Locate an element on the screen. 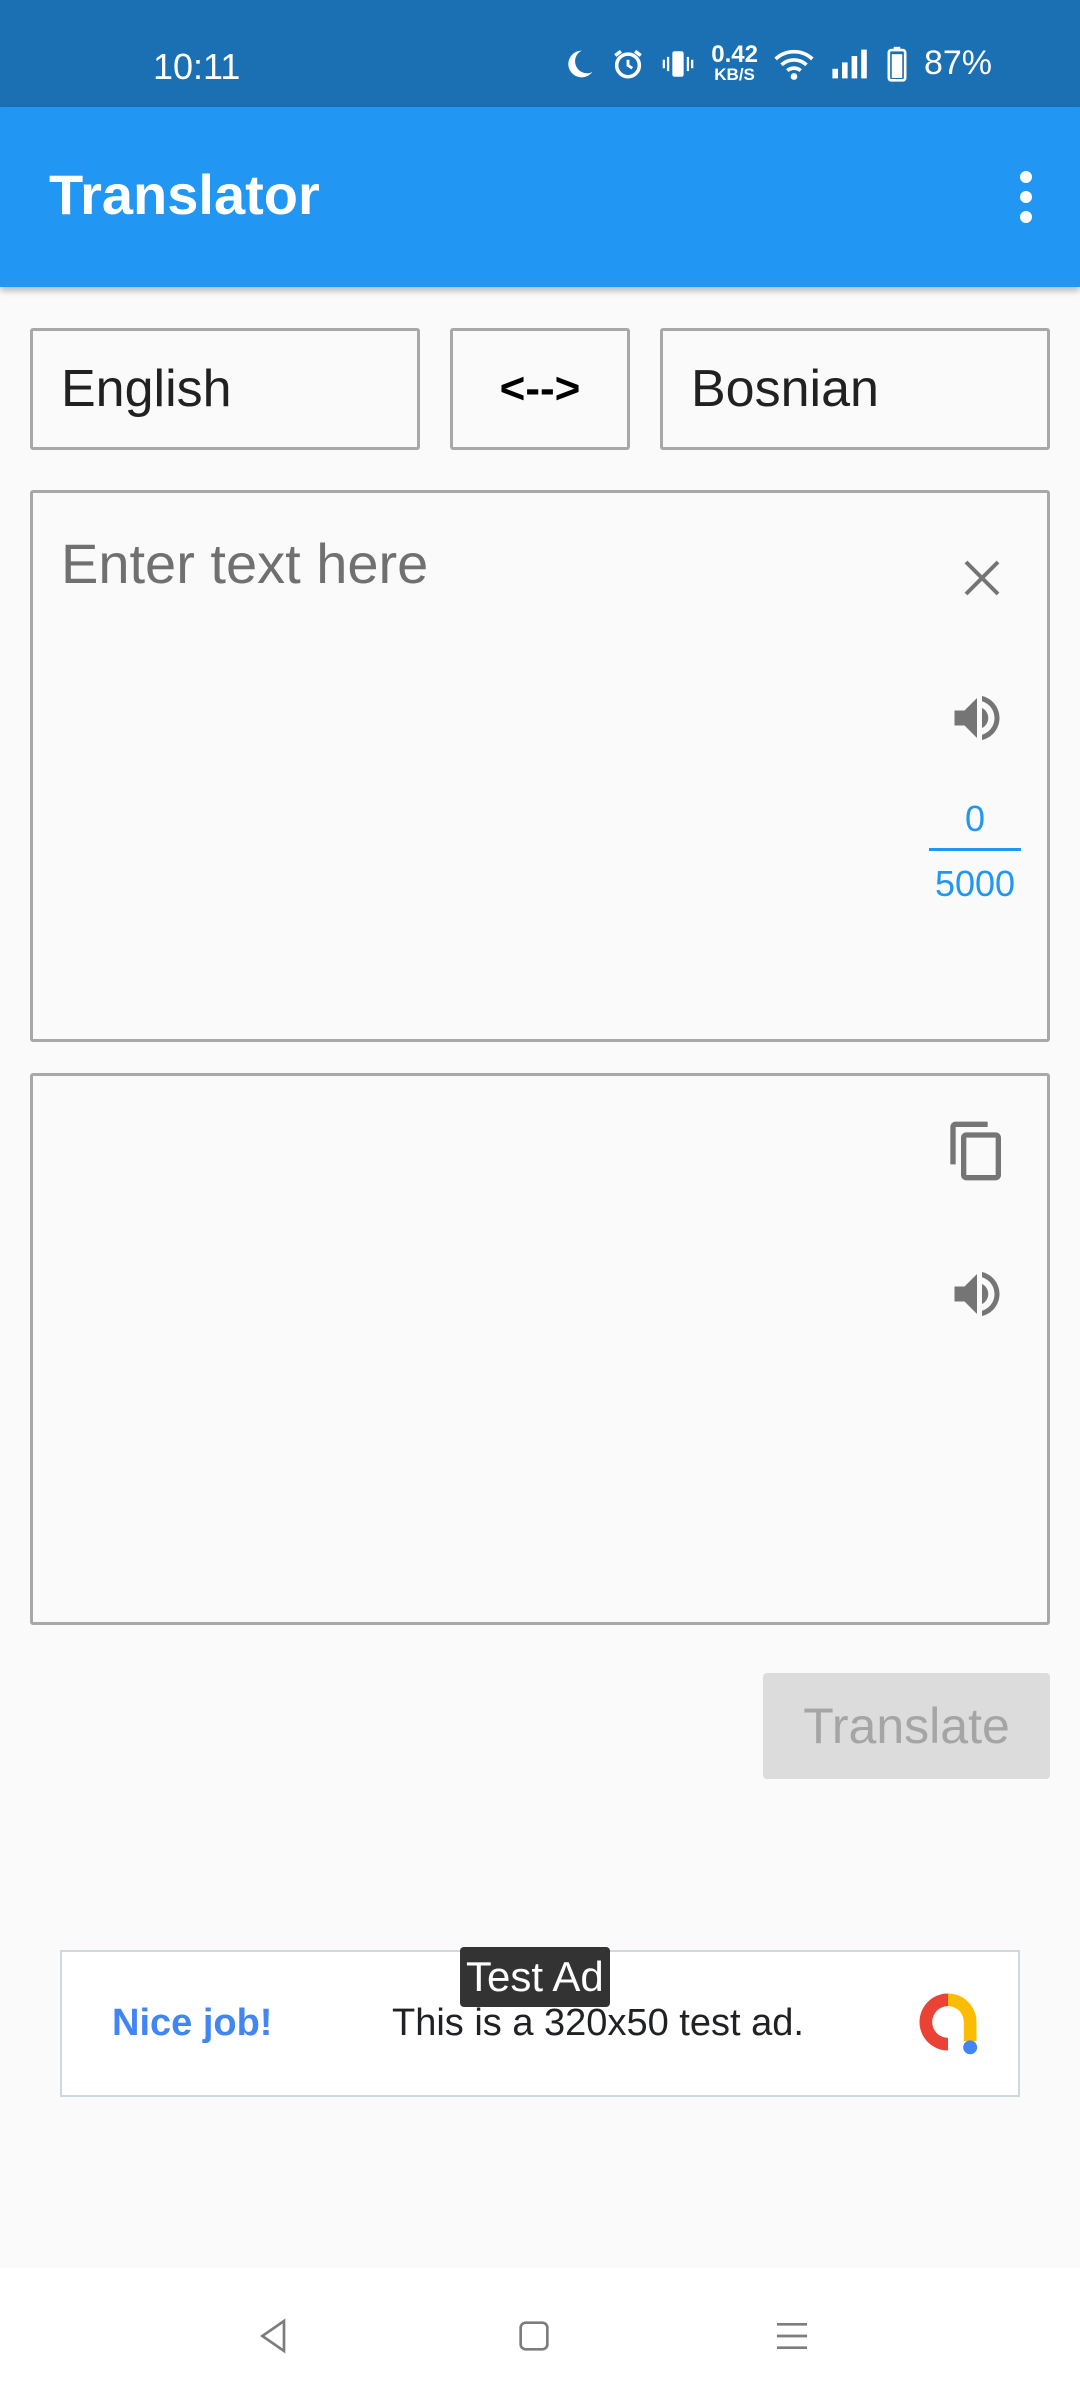 Image resolution: width=1080 pixels, height=2400 pixels. input-placeholder: Enter text here is located at coordinates (244, 563).